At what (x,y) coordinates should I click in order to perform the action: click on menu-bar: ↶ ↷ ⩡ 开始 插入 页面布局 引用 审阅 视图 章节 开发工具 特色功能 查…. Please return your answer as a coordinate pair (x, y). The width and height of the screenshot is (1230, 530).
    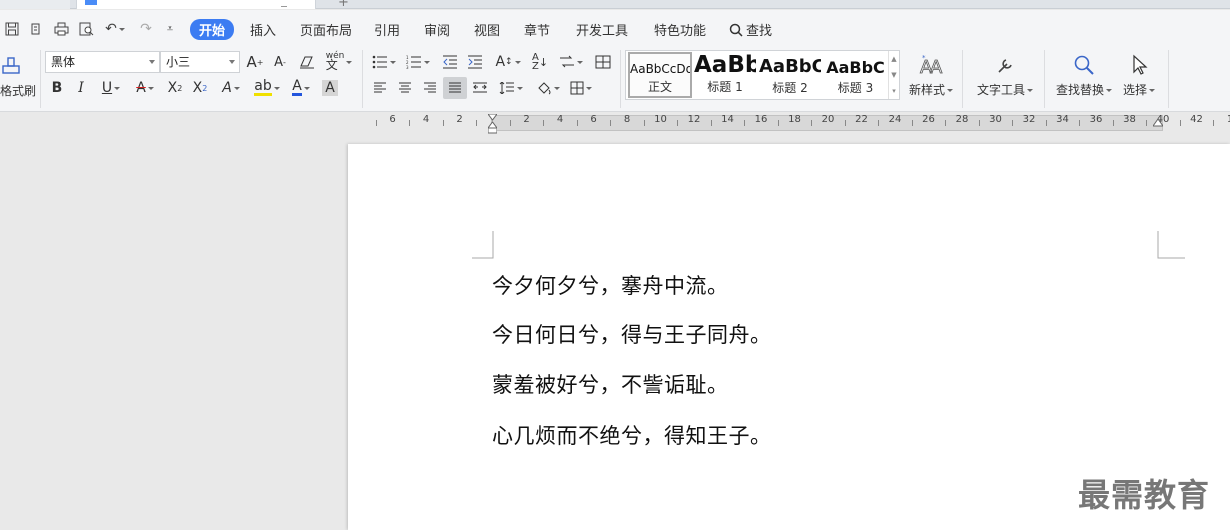
    Looking at the image, I should click on (615, 29).